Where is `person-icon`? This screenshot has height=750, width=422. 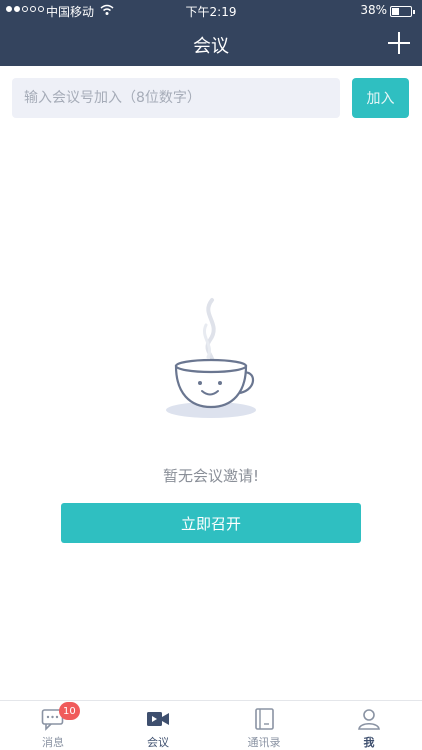
person-icon is located at coordinates (369, 719).